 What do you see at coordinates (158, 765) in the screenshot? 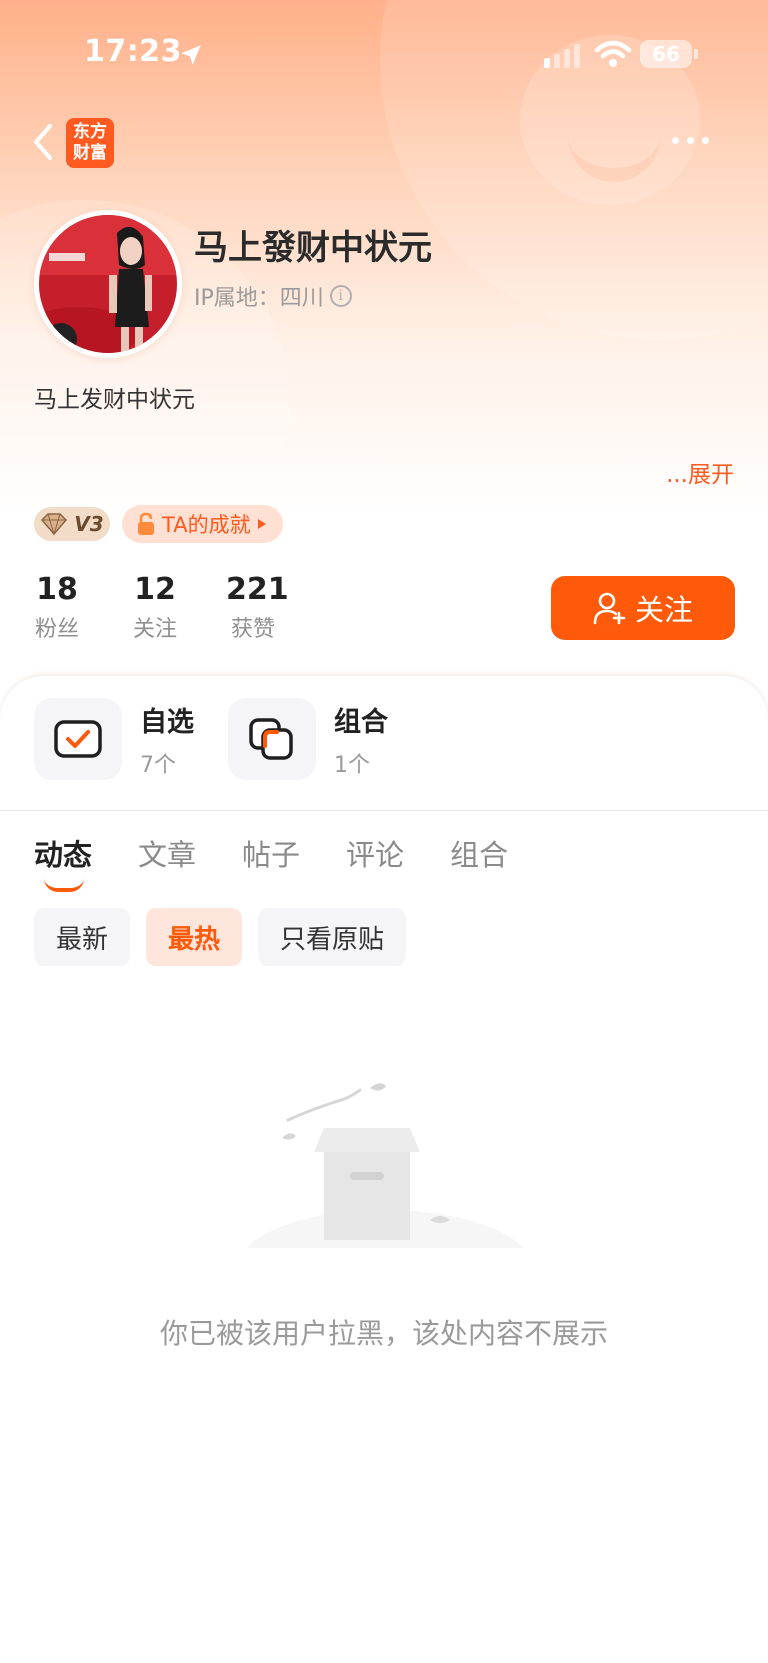
I see `watchlist-count: 7个` at bounding box center [158, 765].